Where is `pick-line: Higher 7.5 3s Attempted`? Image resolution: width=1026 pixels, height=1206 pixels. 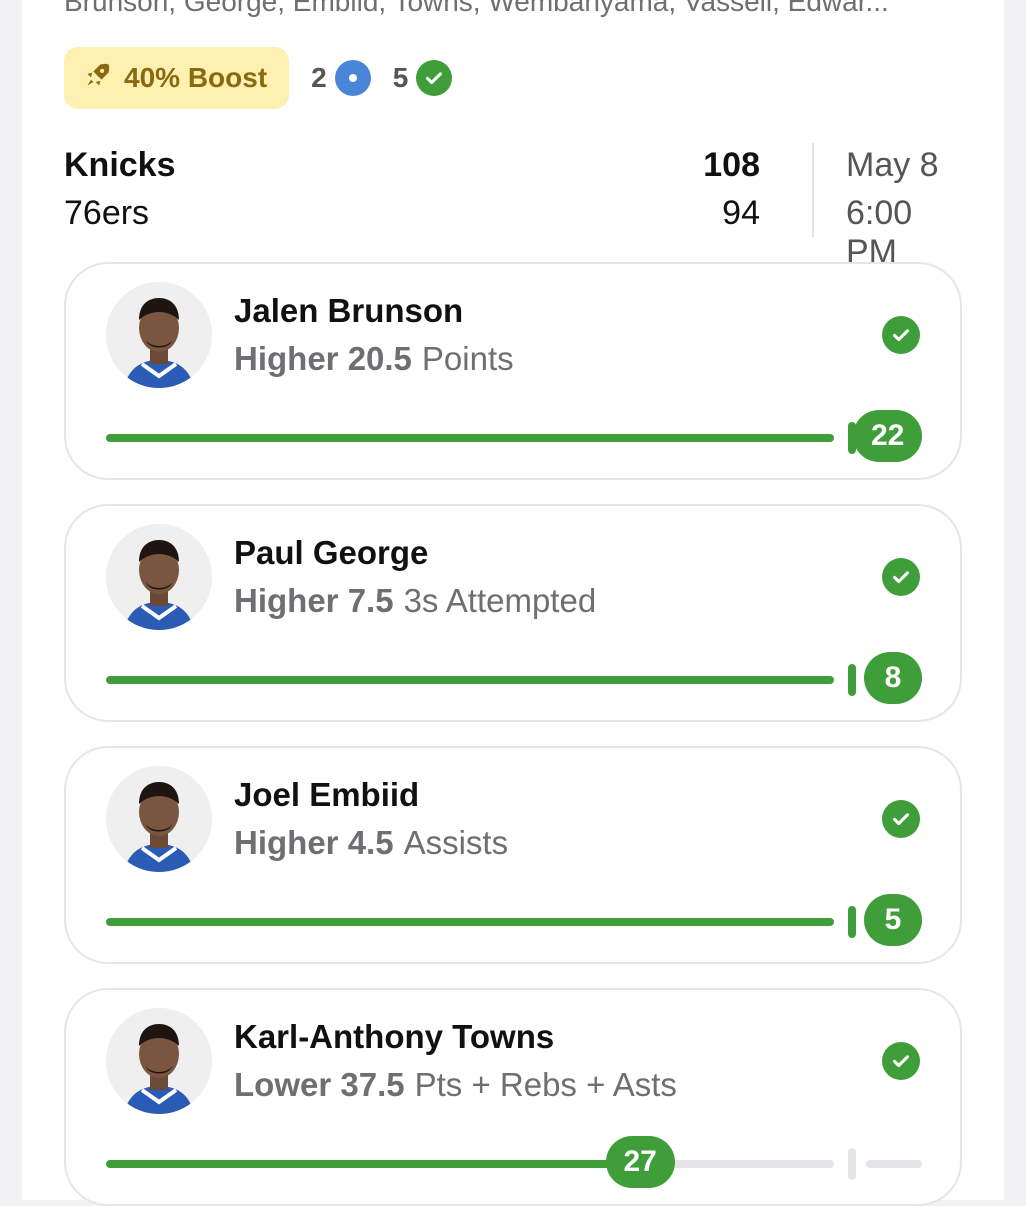
pick-line: Higher 7.5 3s Attempted is located at coordinates (415, 601).